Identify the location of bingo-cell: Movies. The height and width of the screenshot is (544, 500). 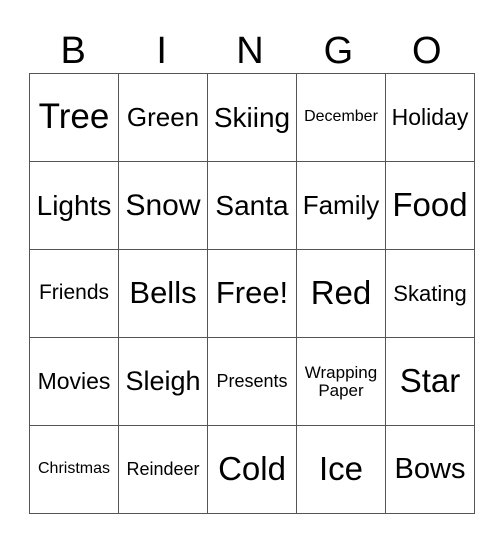
(74, 381).